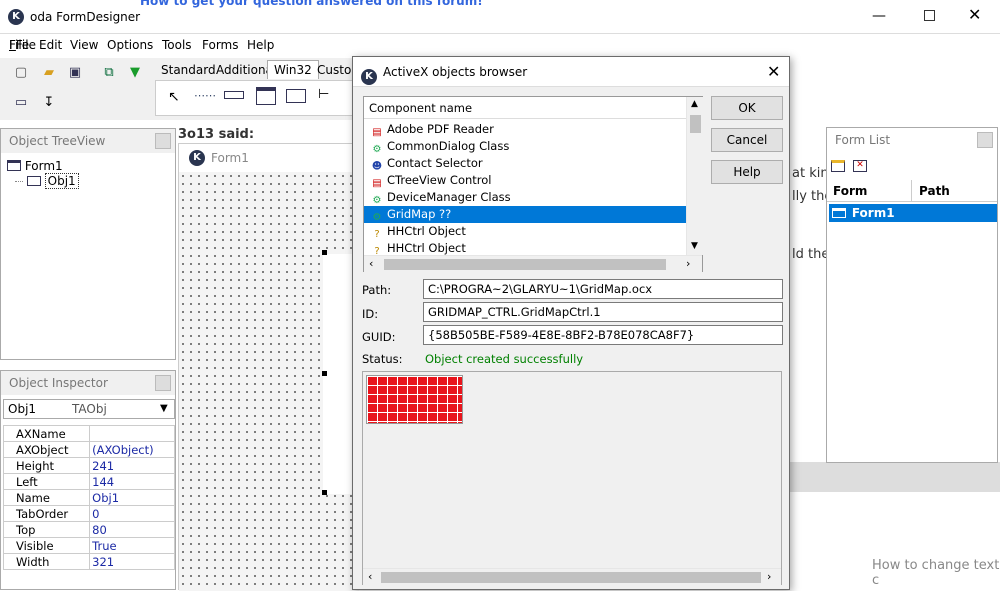 The image size is (1000, 591). What do you see at coordinates (88, 561) in the screenshot?
I see `property-row: Width 321` at bounding box center [88, 561].